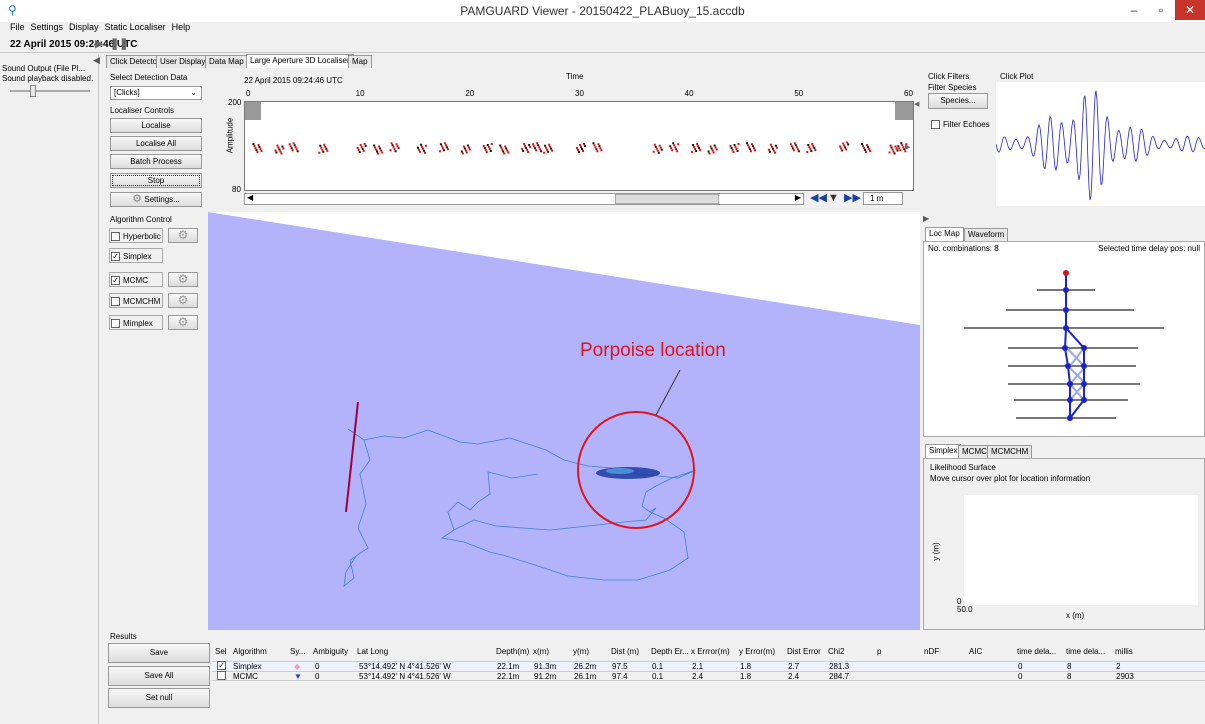  Describe the element at coordinates (50, 91) in the screenshot. I see `volume-slider-track` at that location.